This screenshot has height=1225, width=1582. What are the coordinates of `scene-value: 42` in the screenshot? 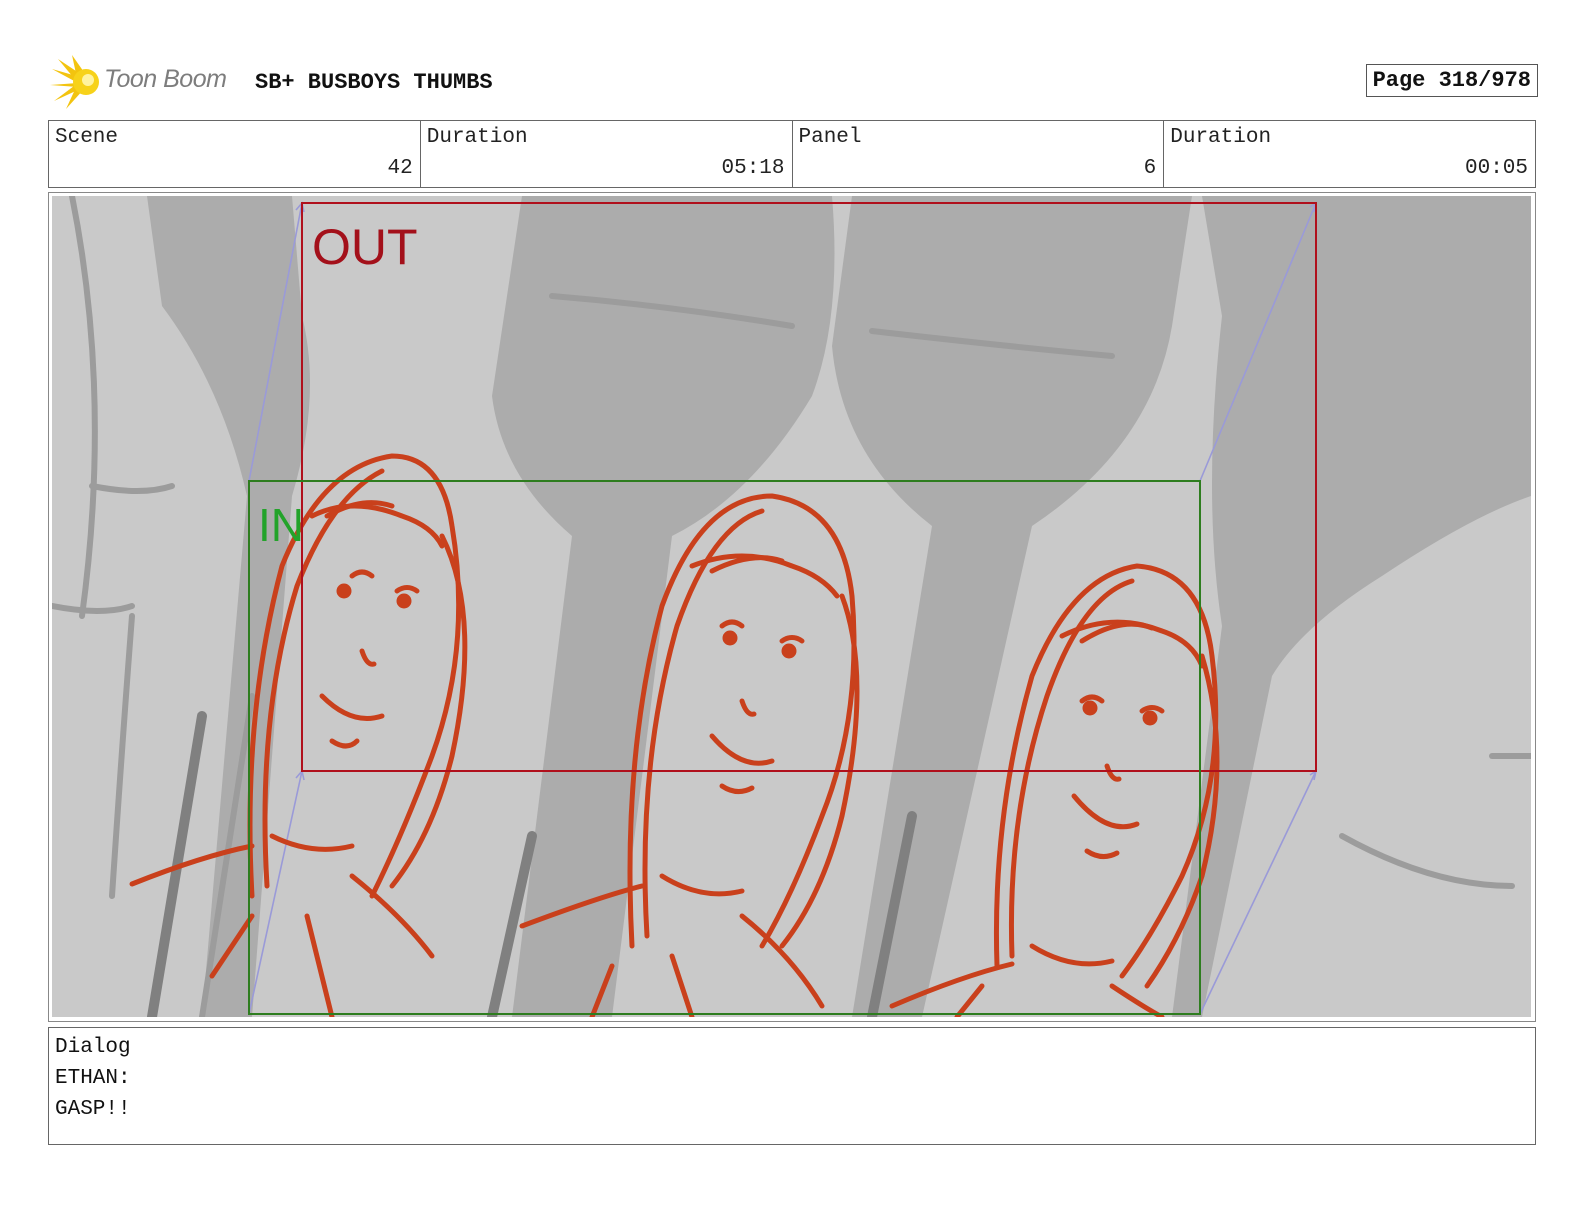 It's located at (400, 168).